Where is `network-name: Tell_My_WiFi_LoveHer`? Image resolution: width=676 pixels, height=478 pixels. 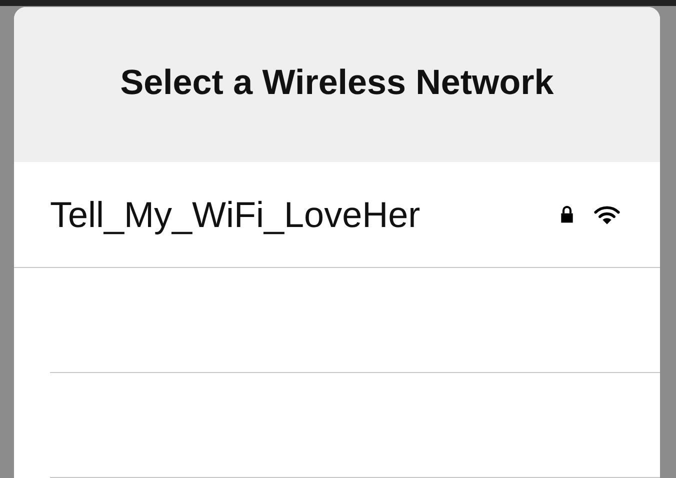 network-name: Tell_My_WiFi_LoveHer is located at coordinates (236, 215).